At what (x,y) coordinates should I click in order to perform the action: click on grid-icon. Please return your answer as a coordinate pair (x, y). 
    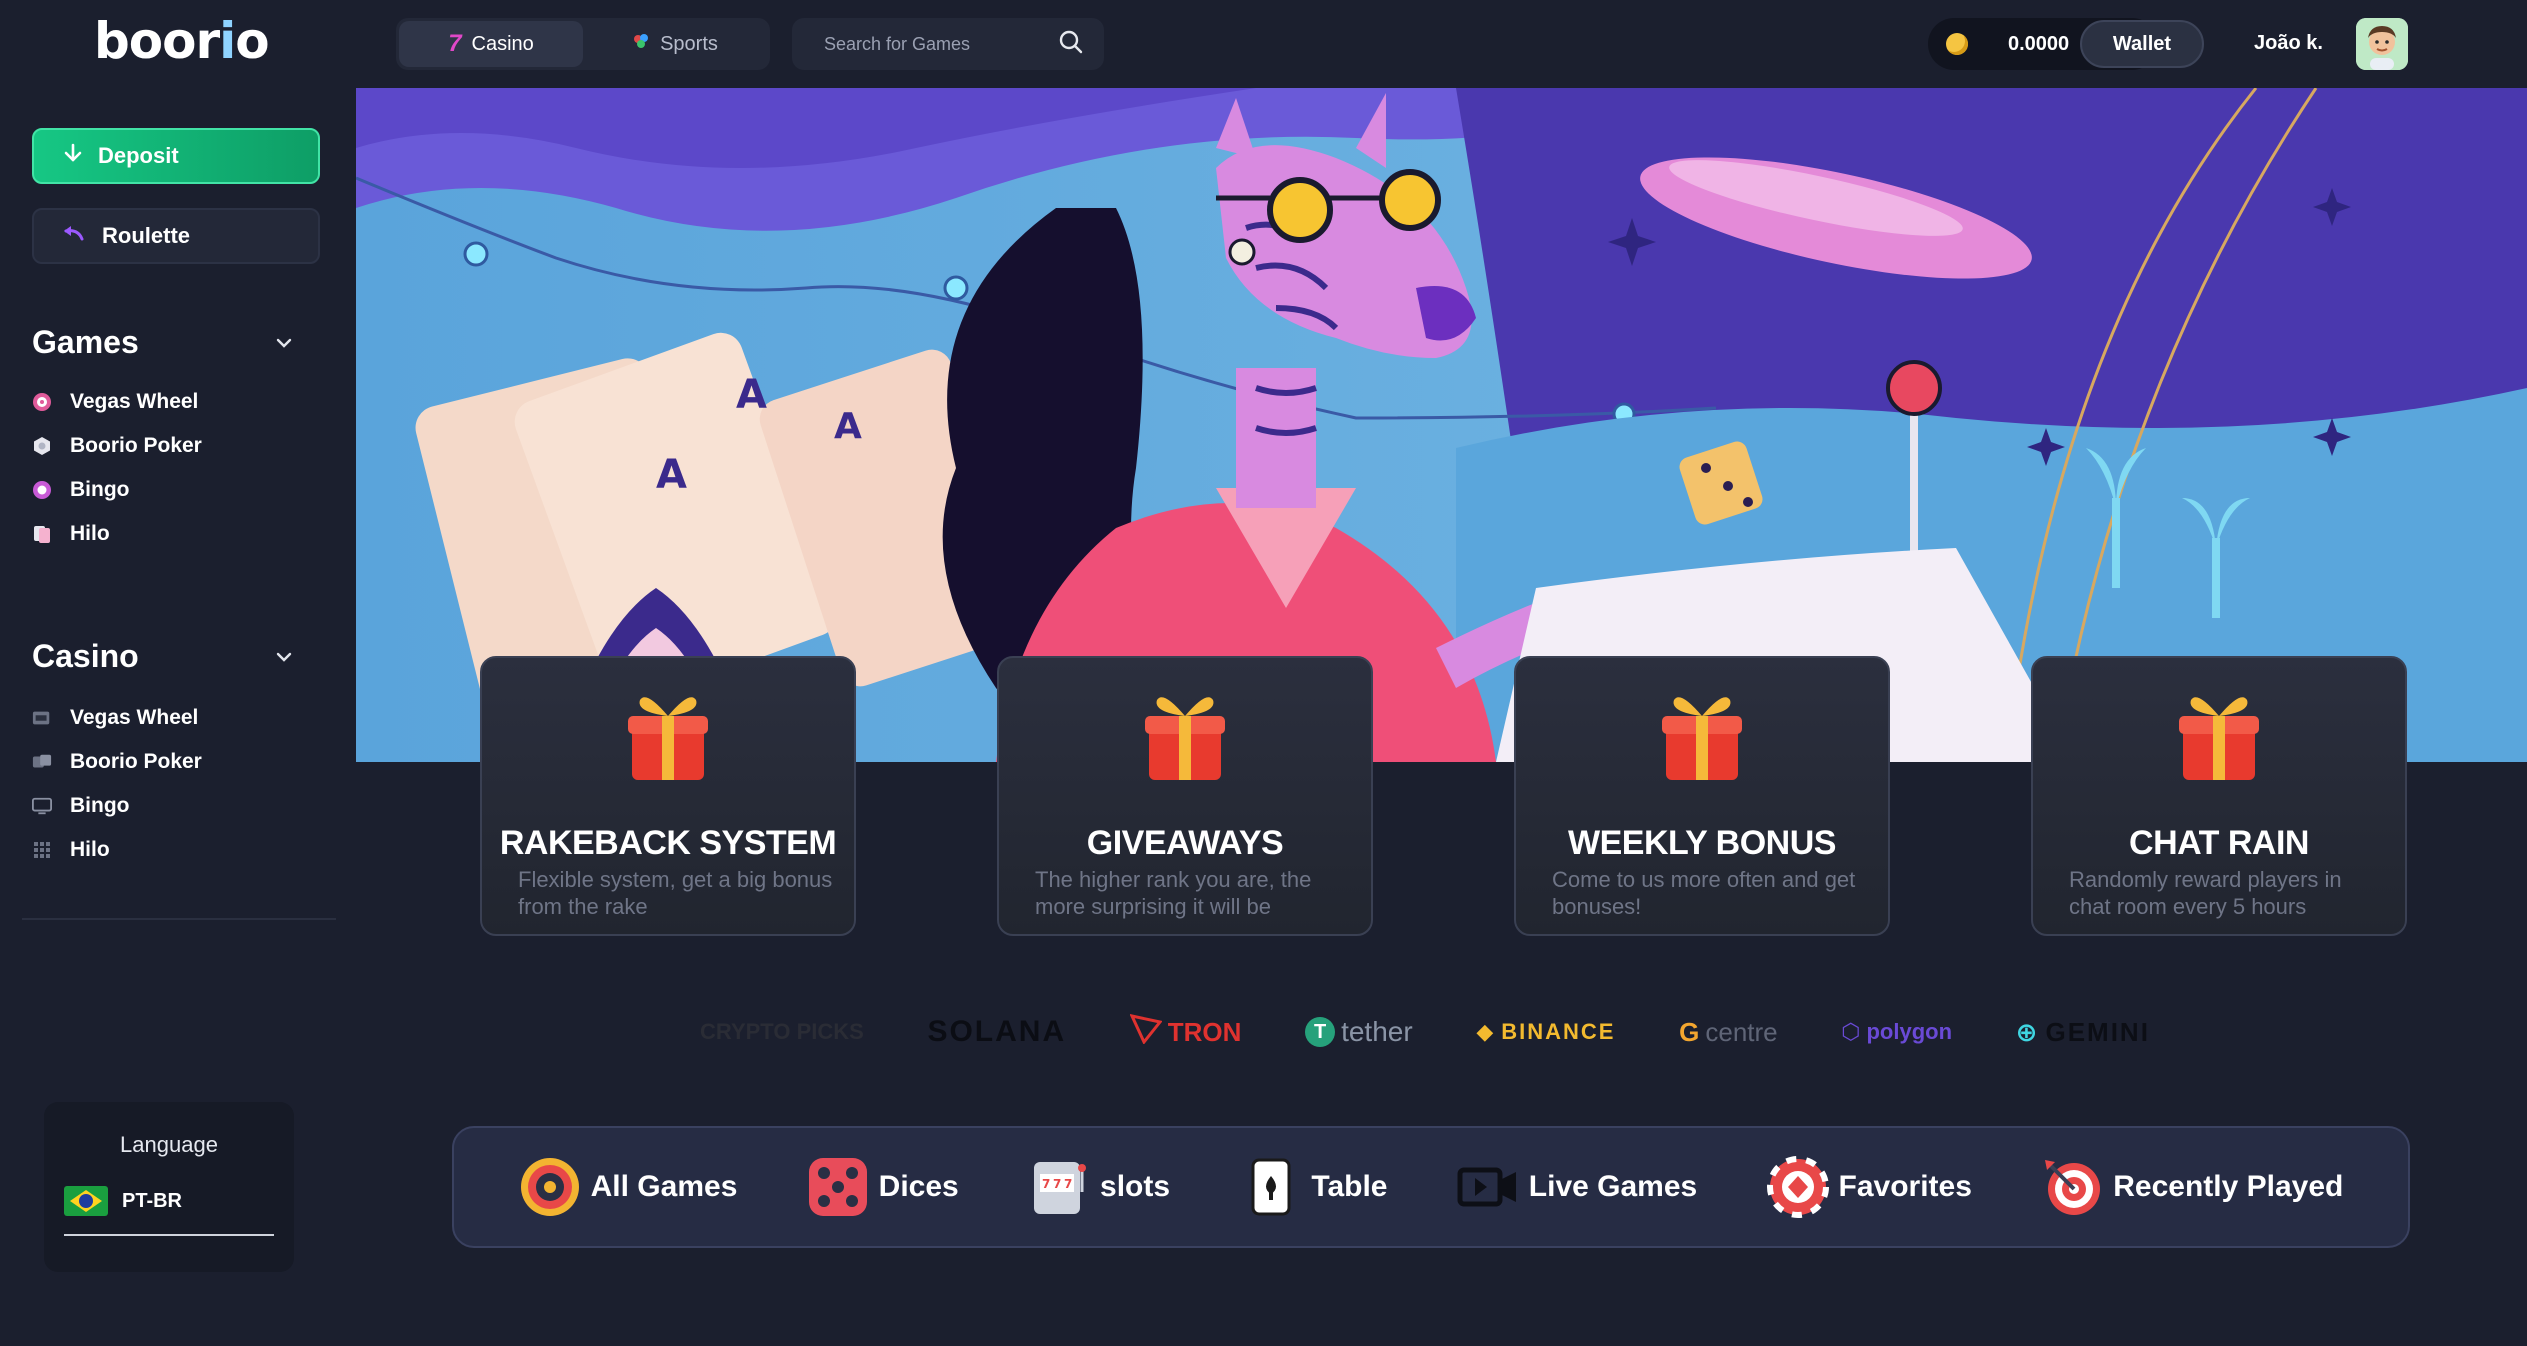
    Looking at the image, I should click on (42, 850).